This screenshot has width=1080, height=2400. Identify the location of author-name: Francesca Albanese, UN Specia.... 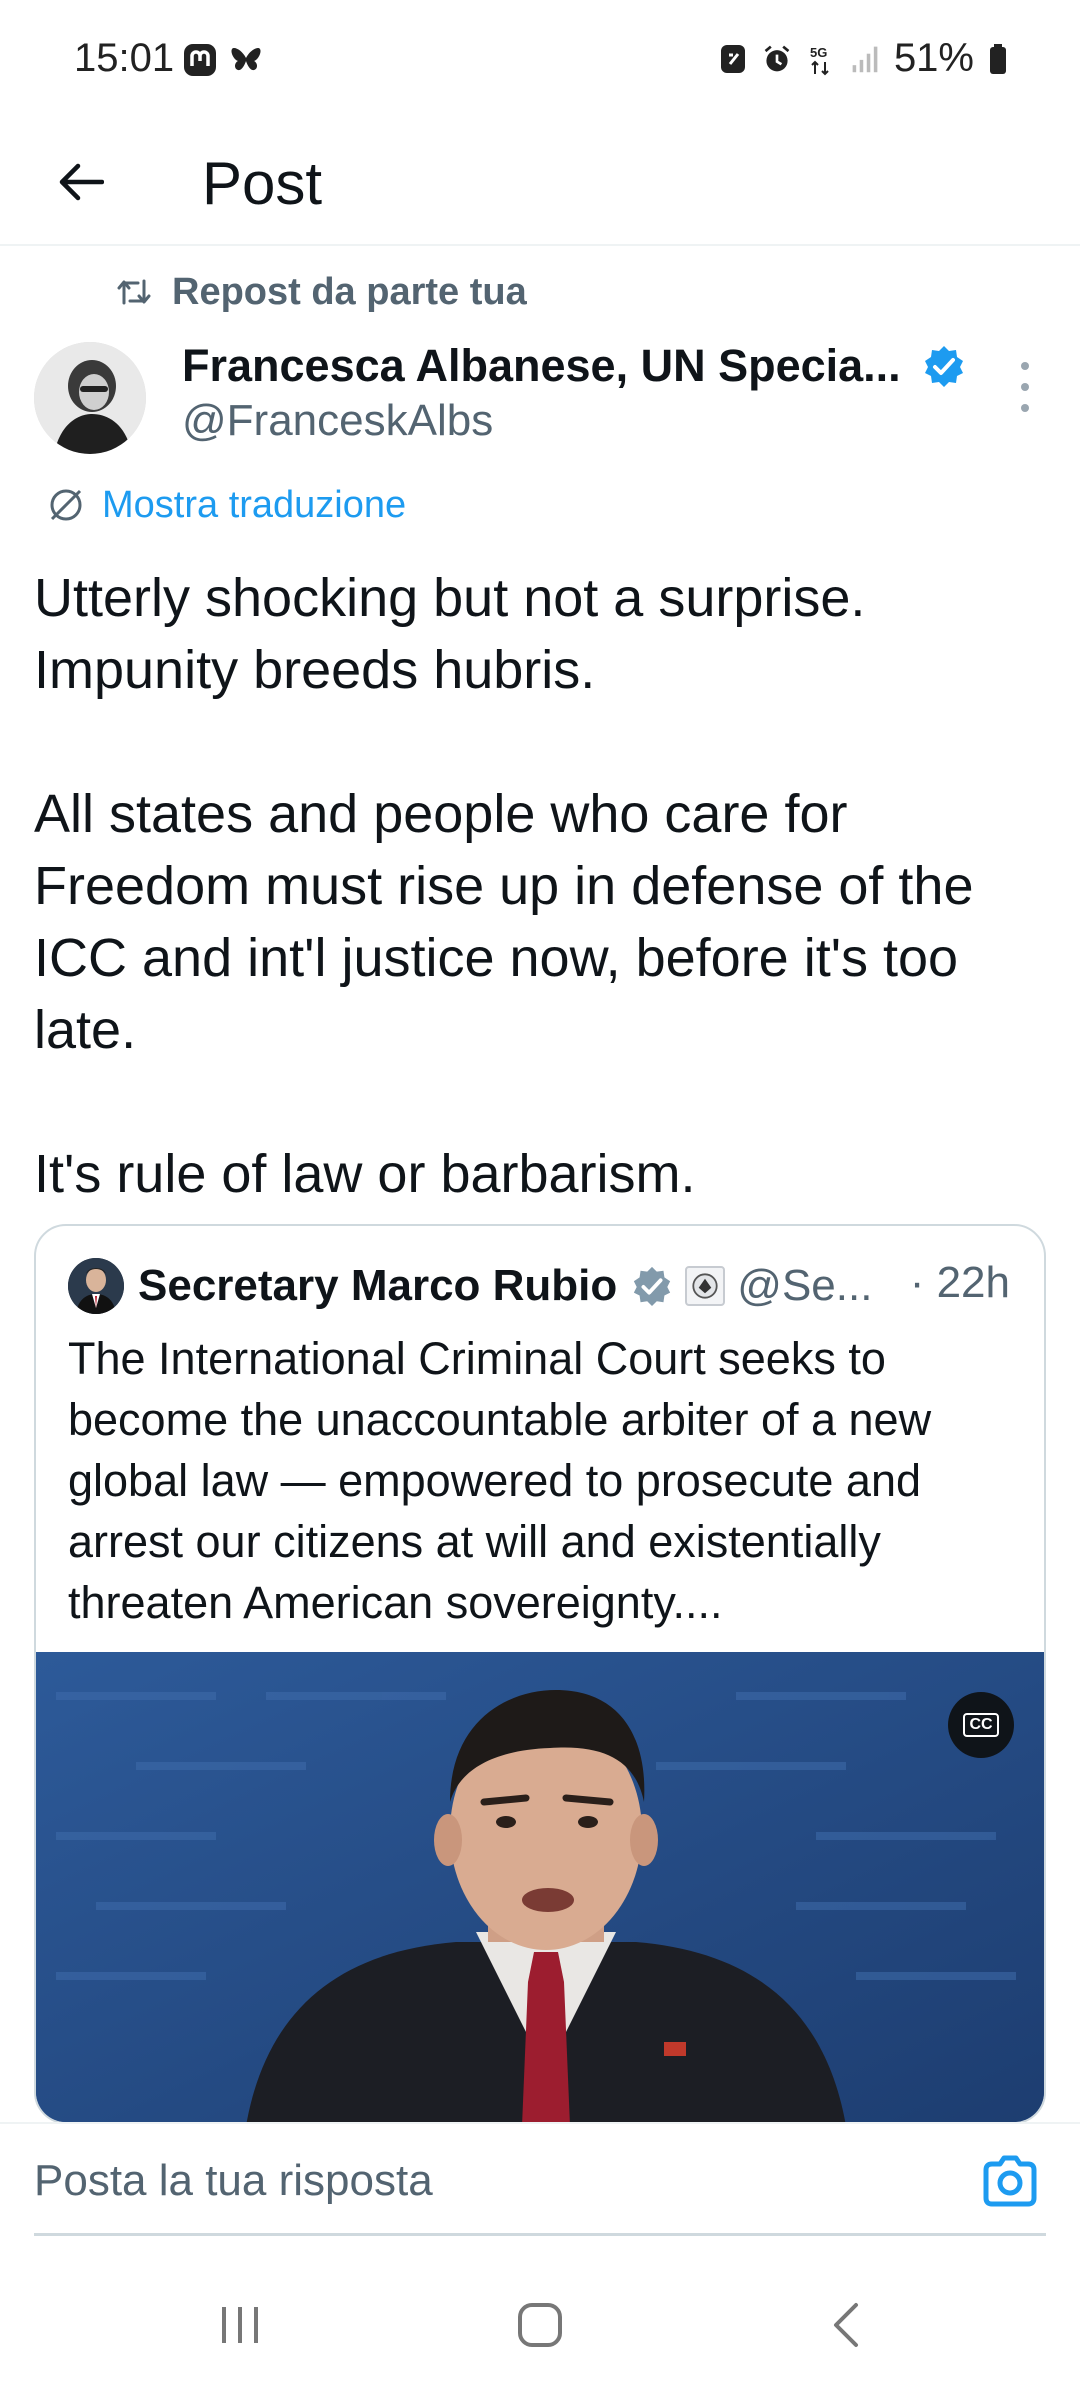
(541, 366).